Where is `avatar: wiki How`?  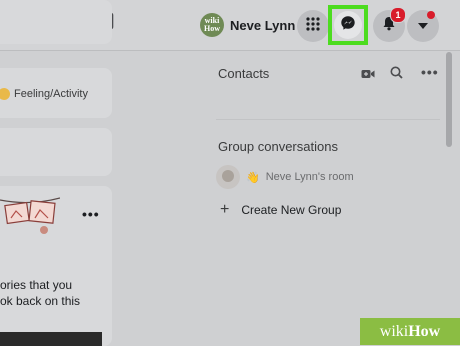
avatar: wiki How is located at coordinates (212, 25).